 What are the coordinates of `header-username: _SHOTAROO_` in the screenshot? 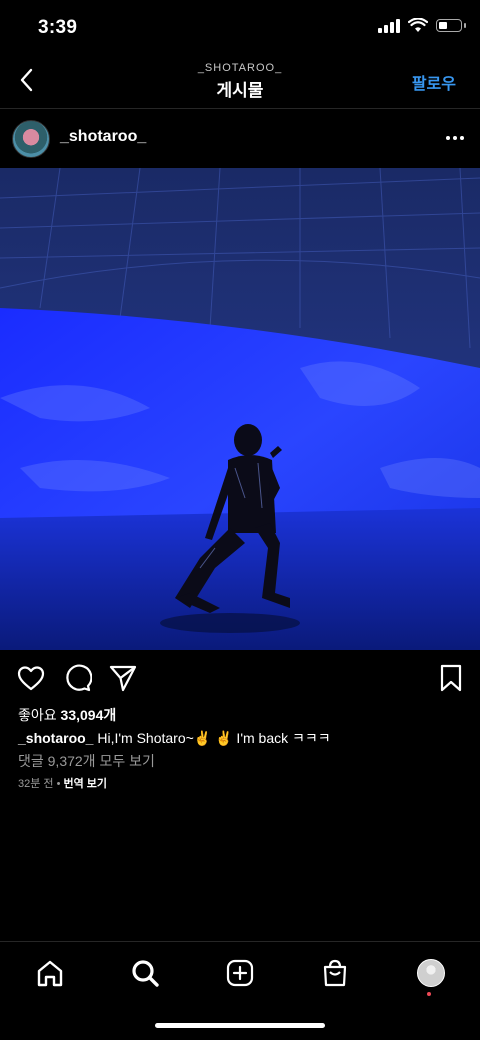 It's located at (240, 68).